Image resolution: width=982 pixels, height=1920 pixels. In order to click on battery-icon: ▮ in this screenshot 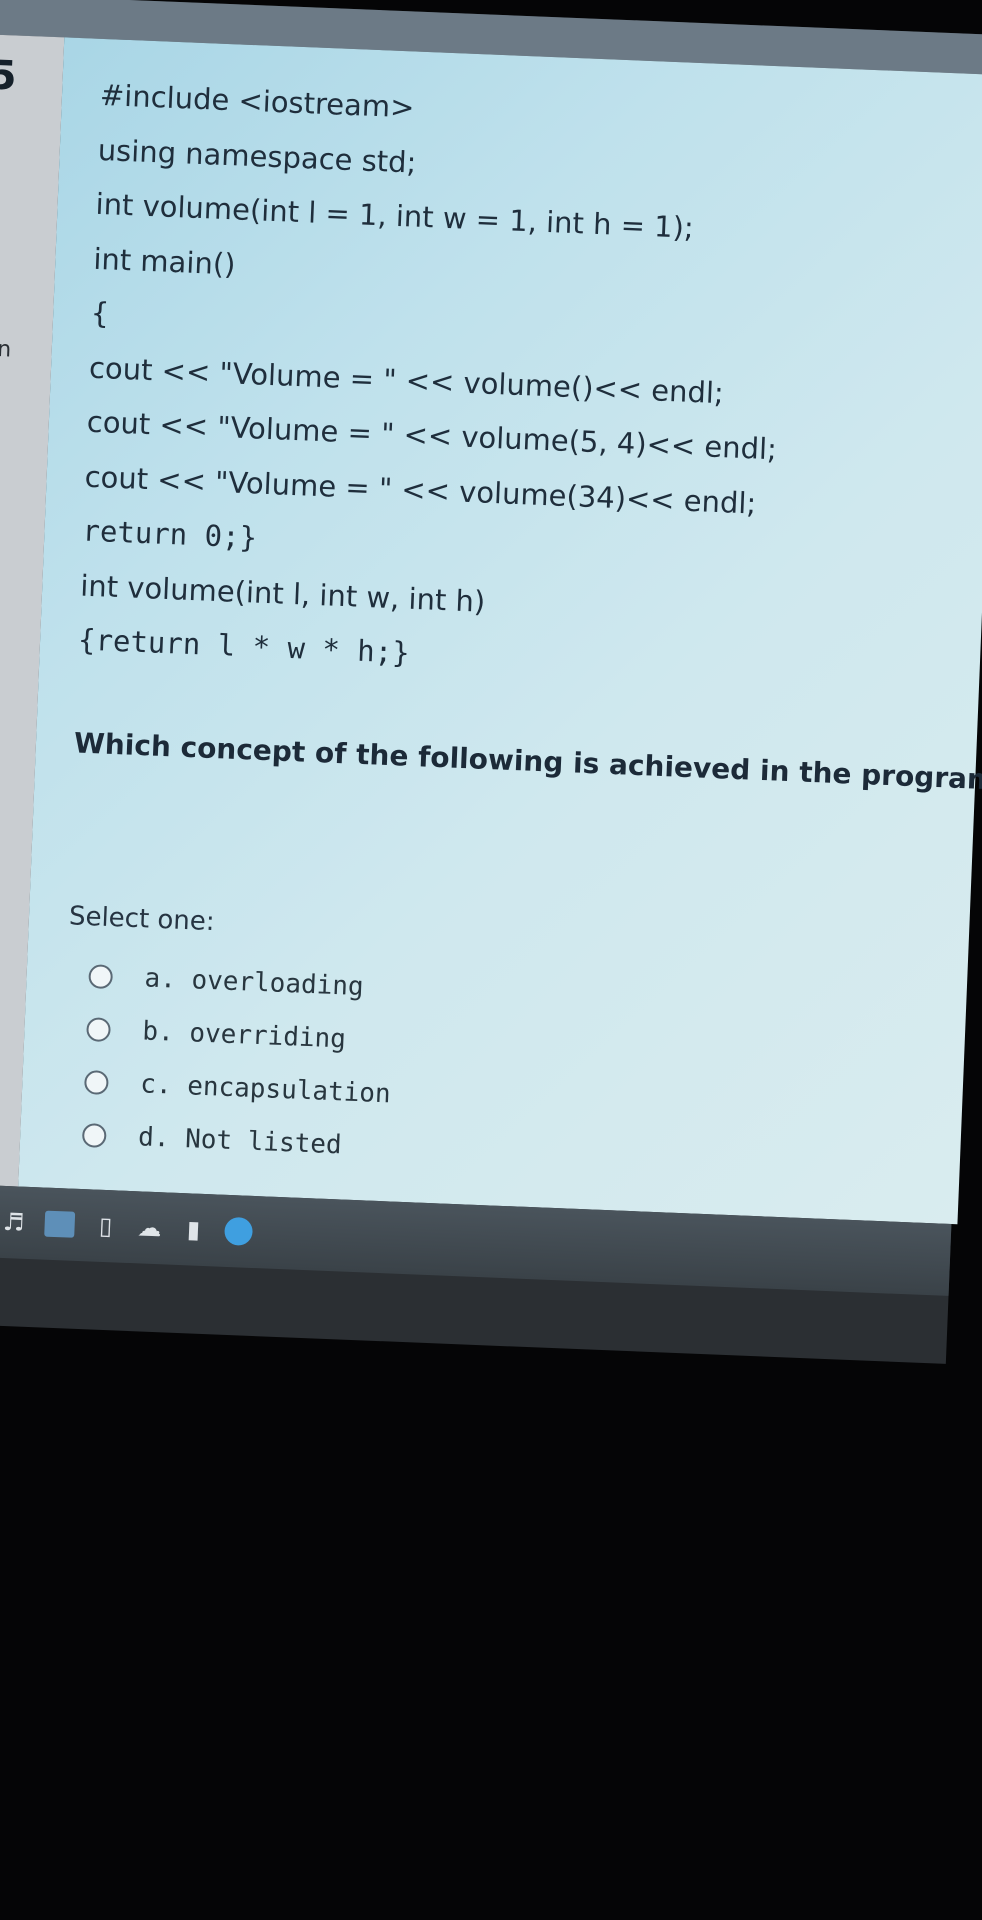, I will do `click(193, 1229)`.